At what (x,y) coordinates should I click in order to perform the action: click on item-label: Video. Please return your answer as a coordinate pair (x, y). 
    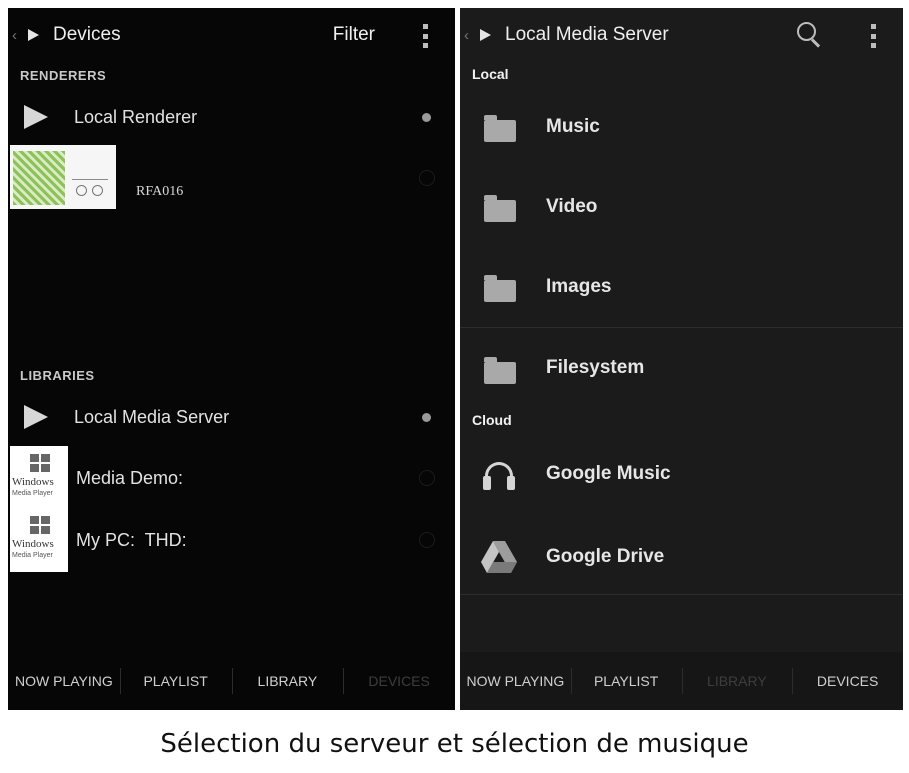
    Looking at the image, I should click on (572, 206).